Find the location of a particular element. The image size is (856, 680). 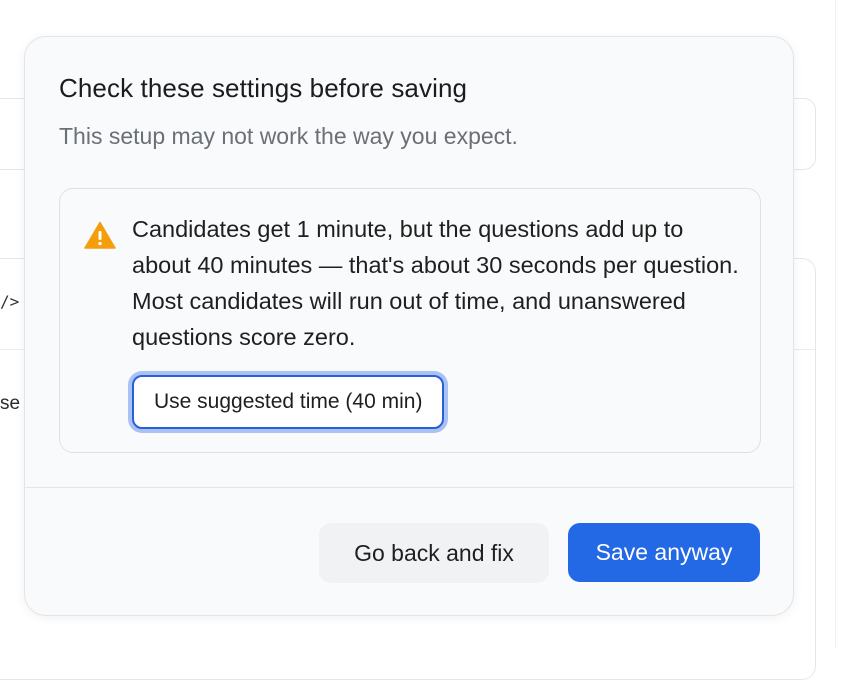

use-suggested-time-button: Use suggested time (40 min) is located at coordinates (288, 402).